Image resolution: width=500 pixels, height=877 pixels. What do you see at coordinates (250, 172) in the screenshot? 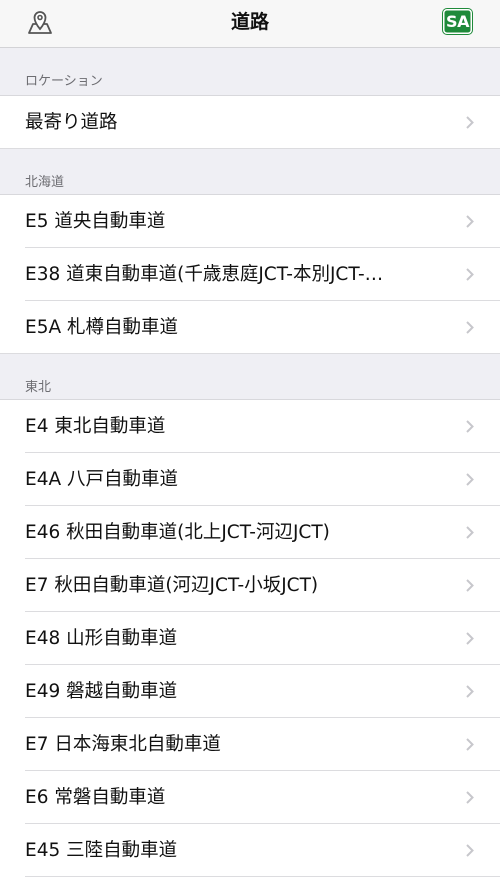
I see `section-header-hokkaido: 北海道` at bounding box center [250, 172].